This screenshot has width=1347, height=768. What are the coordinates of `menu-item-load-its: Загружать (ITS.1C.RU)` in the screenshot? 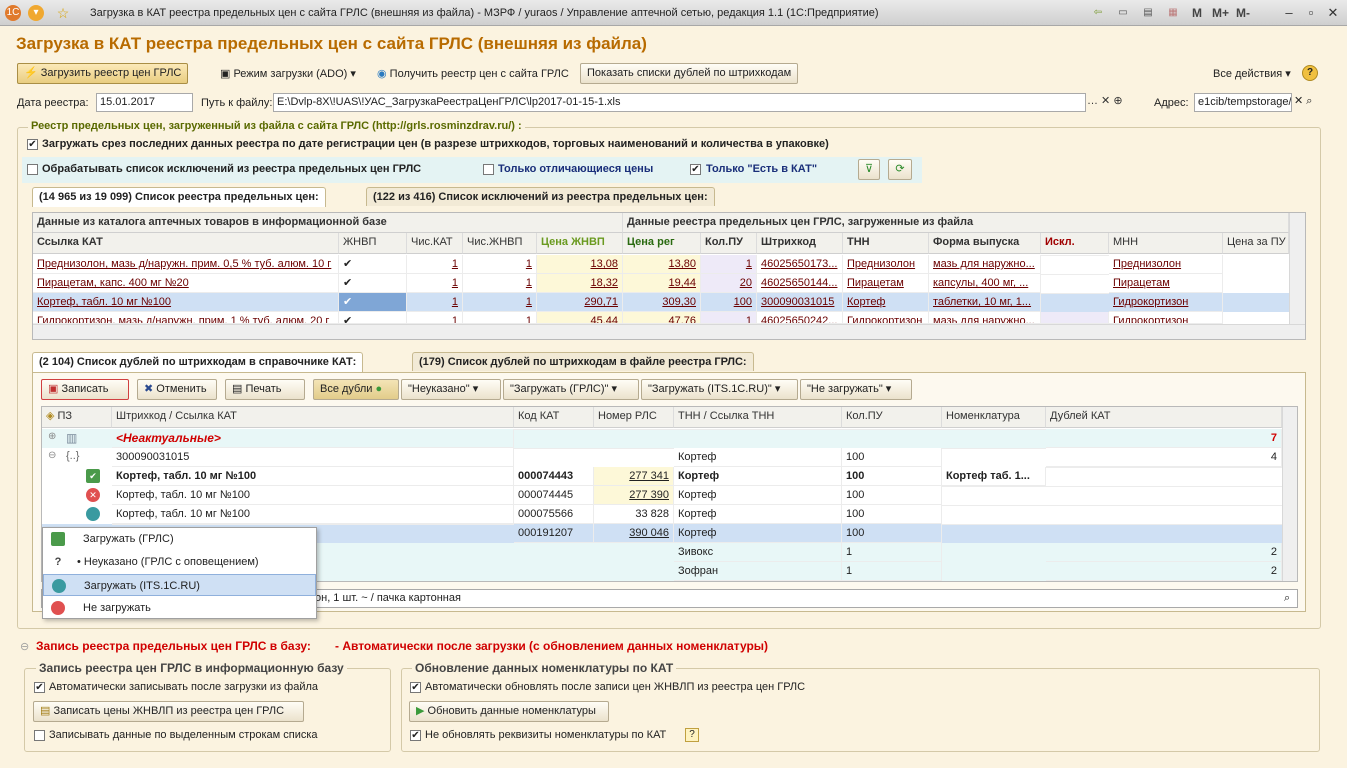 It's located at (179, 585).